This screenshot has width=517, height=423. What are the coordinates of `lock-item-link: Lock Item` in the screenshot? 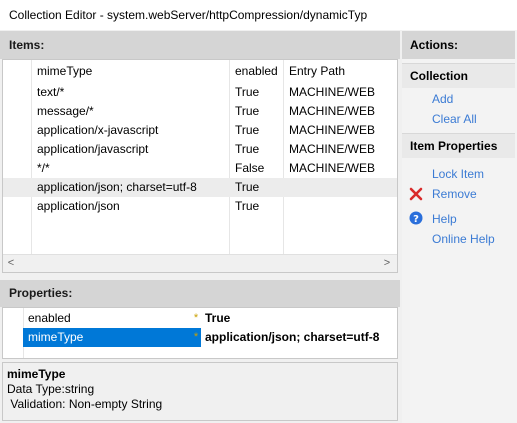 It's located at (458, 174).